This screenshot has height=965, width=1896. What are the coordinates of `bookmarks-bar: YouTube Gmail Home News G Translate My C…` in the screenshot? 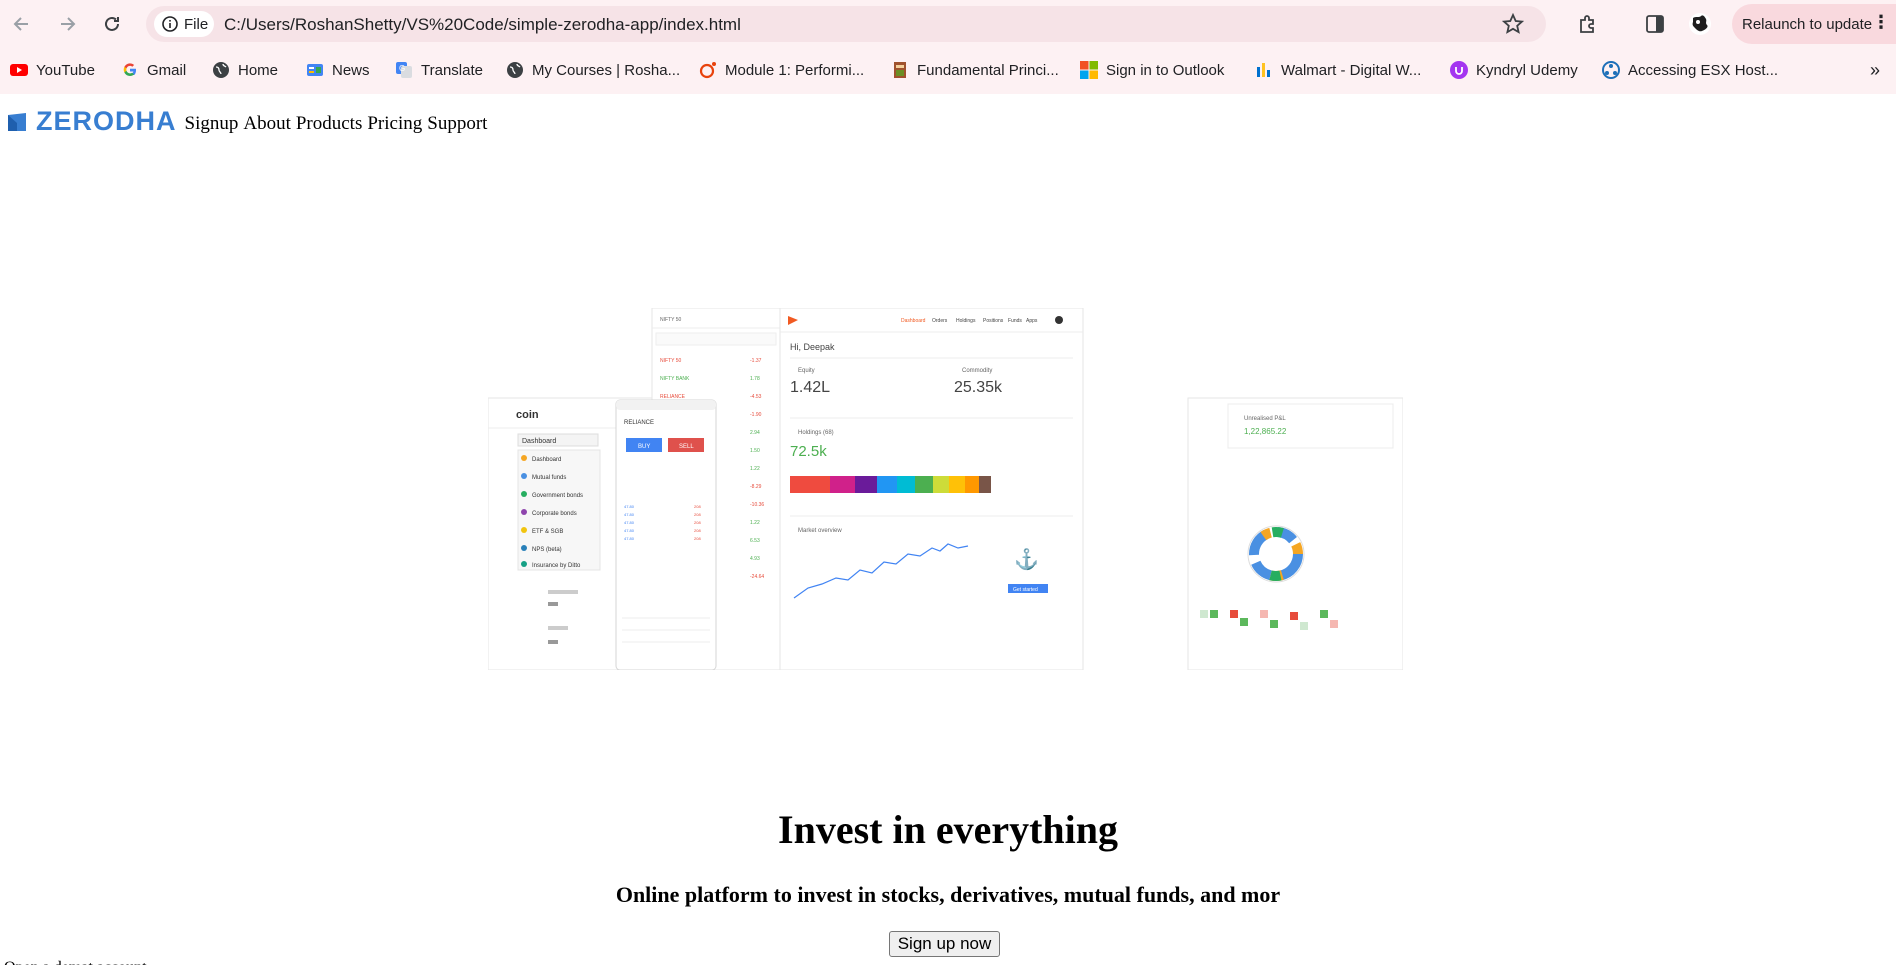 It's located at (948, 71).